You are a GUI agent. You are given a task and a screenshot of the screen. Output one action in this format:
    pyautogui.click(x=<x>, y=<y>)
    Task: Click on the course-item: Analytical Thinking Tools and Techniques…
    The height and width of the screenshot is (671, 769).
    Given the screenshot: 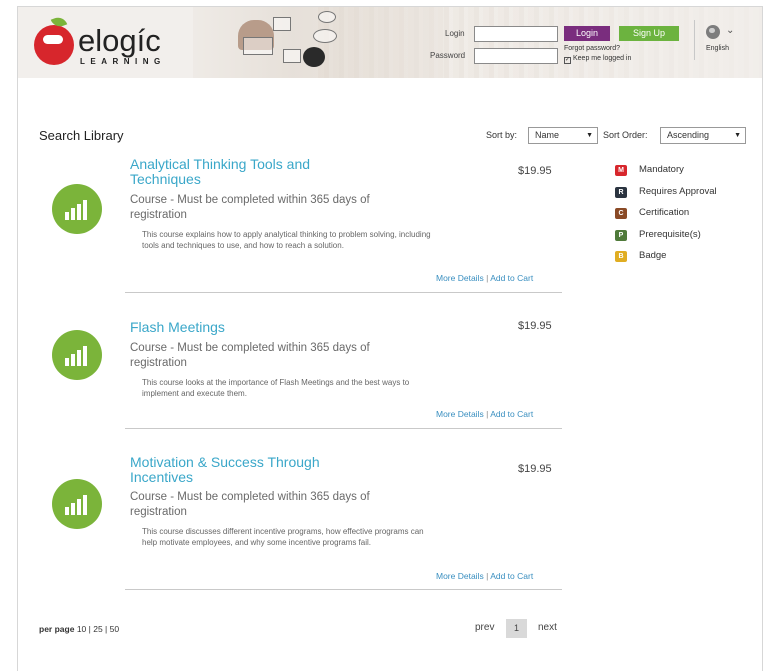 What is the action you would take?
    pyautogui.click(x=302, y=227)
    